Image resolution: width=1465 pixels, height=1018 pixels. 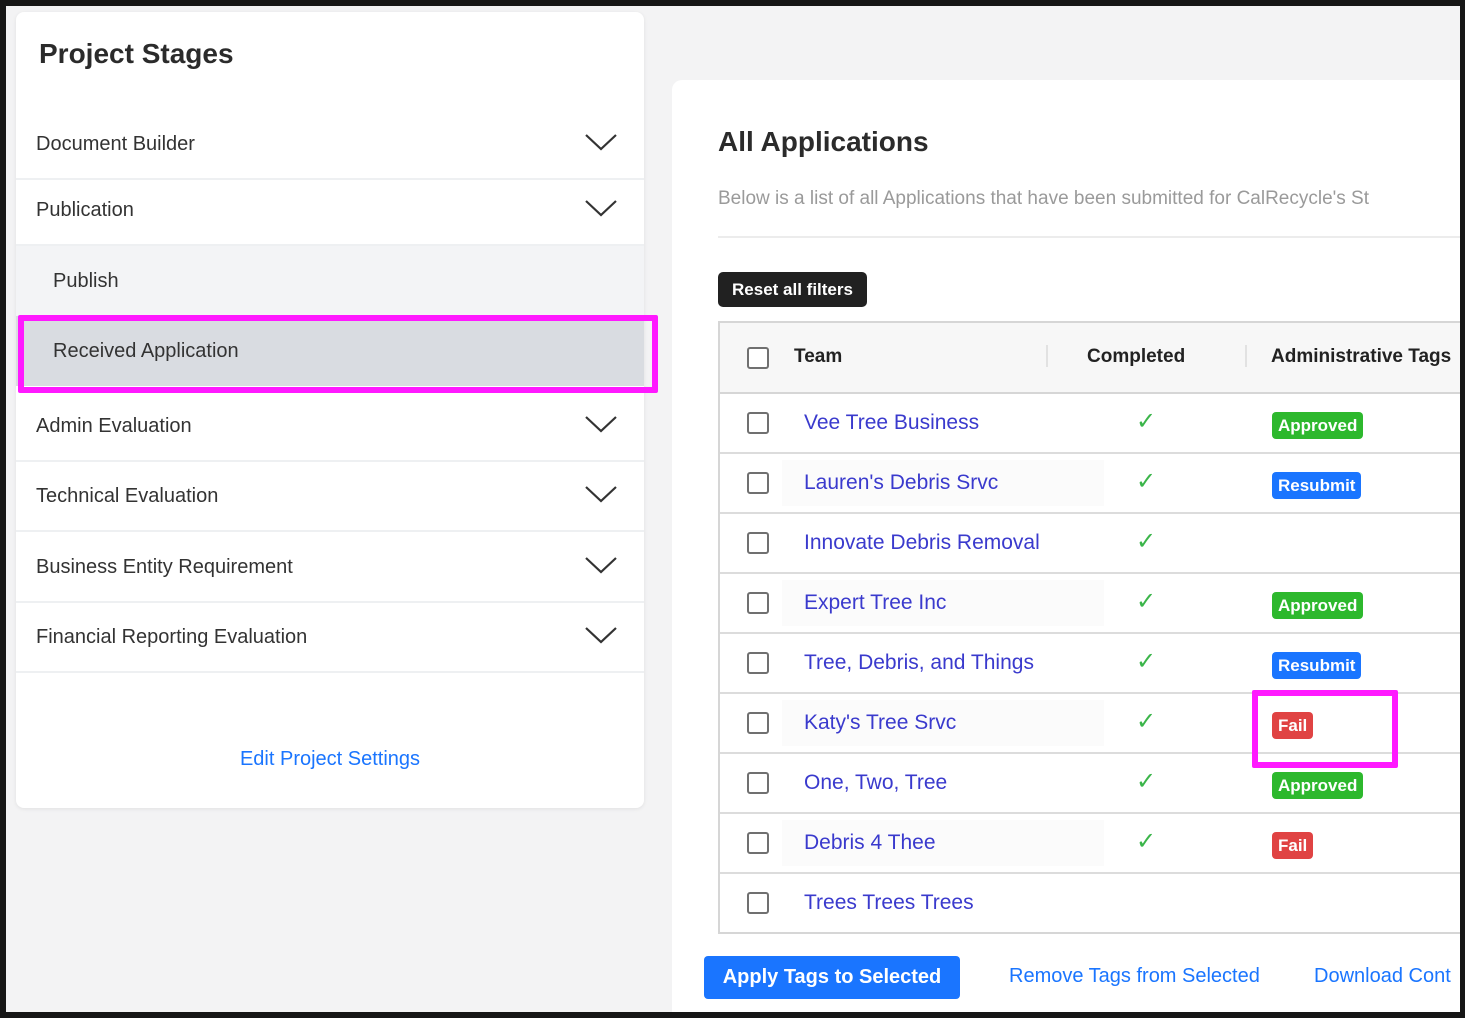 I want to click on status-badge: Fail, so click(x=1293, y=845).